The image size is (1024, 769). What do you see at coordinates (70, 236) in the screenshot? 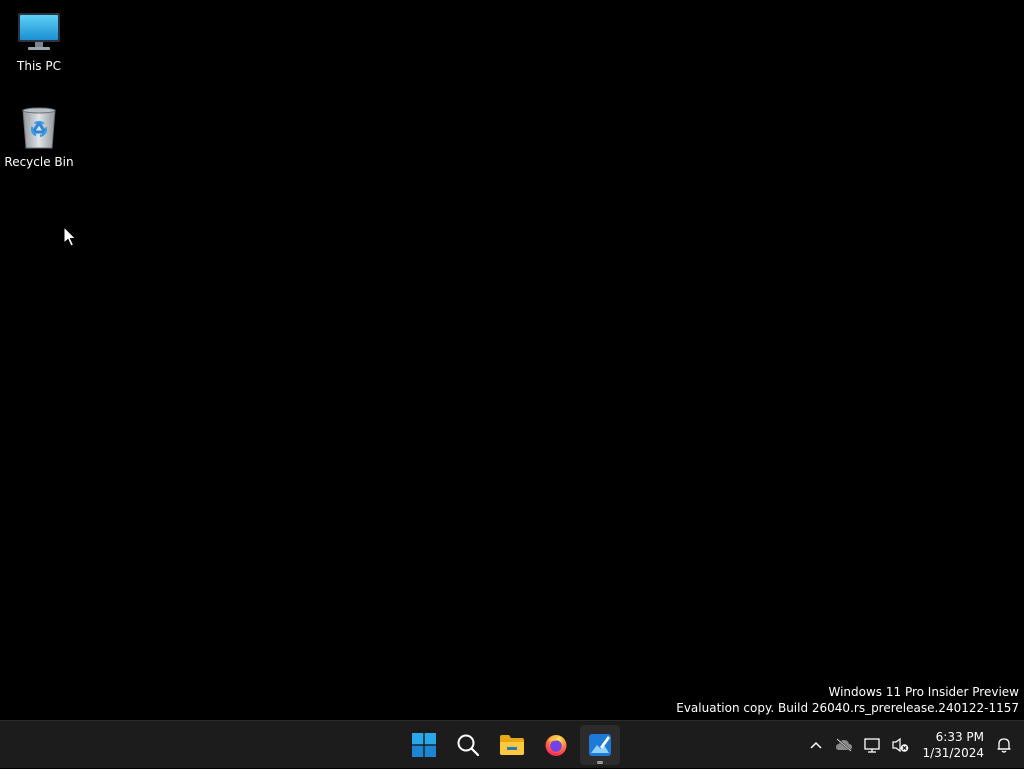
I see `mouse-pointer-icon` at bounding box center [70, 236].